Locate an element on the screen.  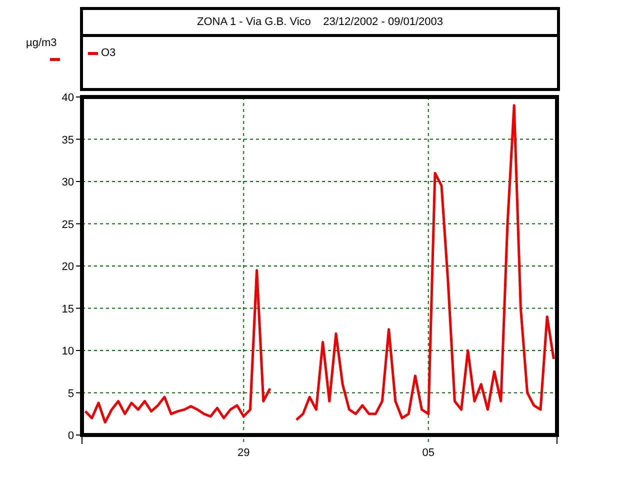
unit-label: µg/m3 is located at coordinates (41, 43).